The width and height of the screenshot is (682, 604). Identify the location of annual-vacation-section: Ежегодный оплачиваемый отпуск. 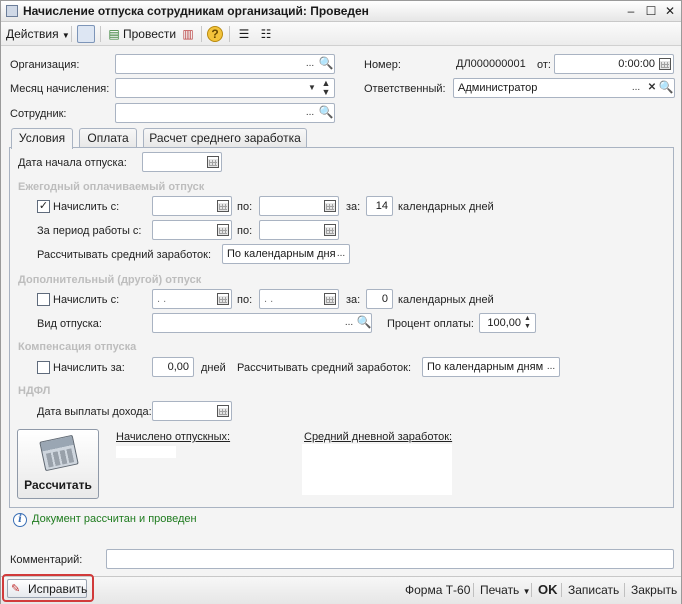
(111, 187).